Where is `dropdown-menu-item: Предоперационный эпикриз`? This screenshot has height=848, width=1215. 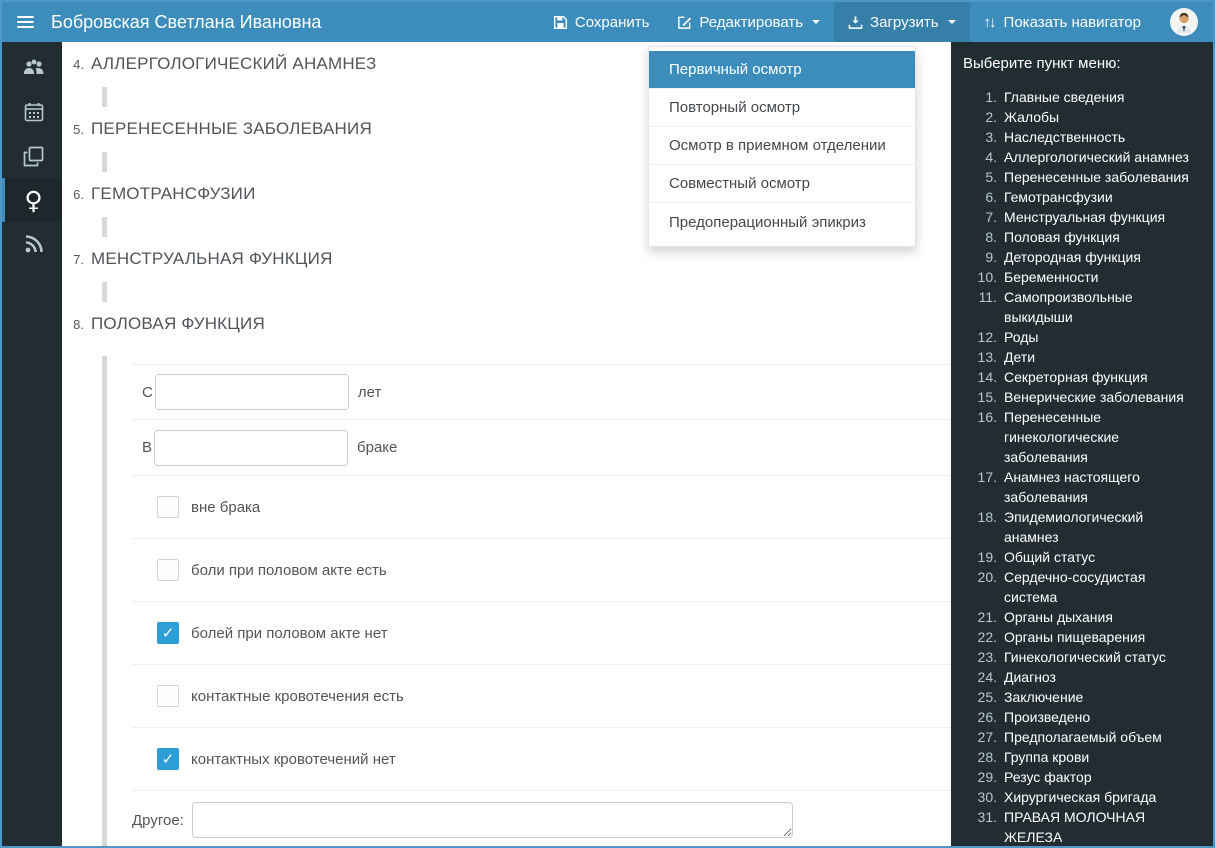
dropdown-menu-item: Предоперационный эпикриз is located at coordinates (782, 222).